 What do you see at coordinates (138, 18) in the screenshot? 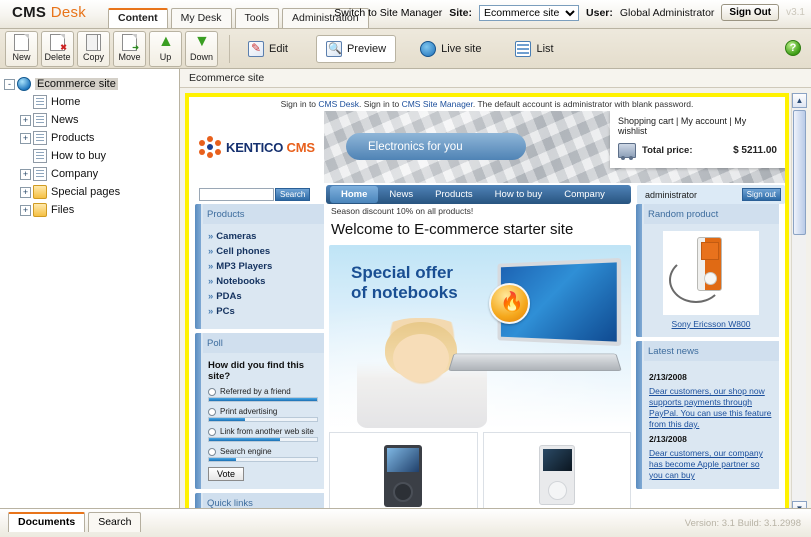
I see `tab-content: Content` at bounding box center [138, 18].